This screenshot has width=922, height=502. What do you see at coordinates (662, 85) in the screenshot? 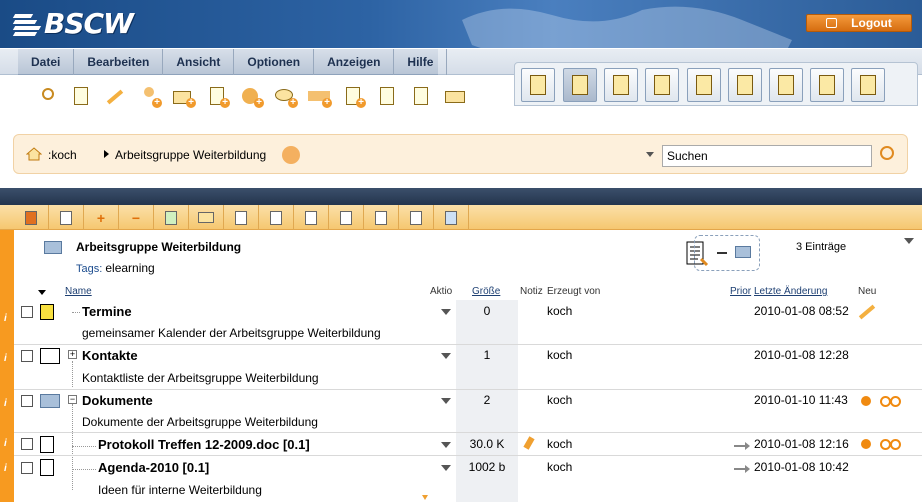
I see `clipboard-icon` at bounding box center [662, 85].